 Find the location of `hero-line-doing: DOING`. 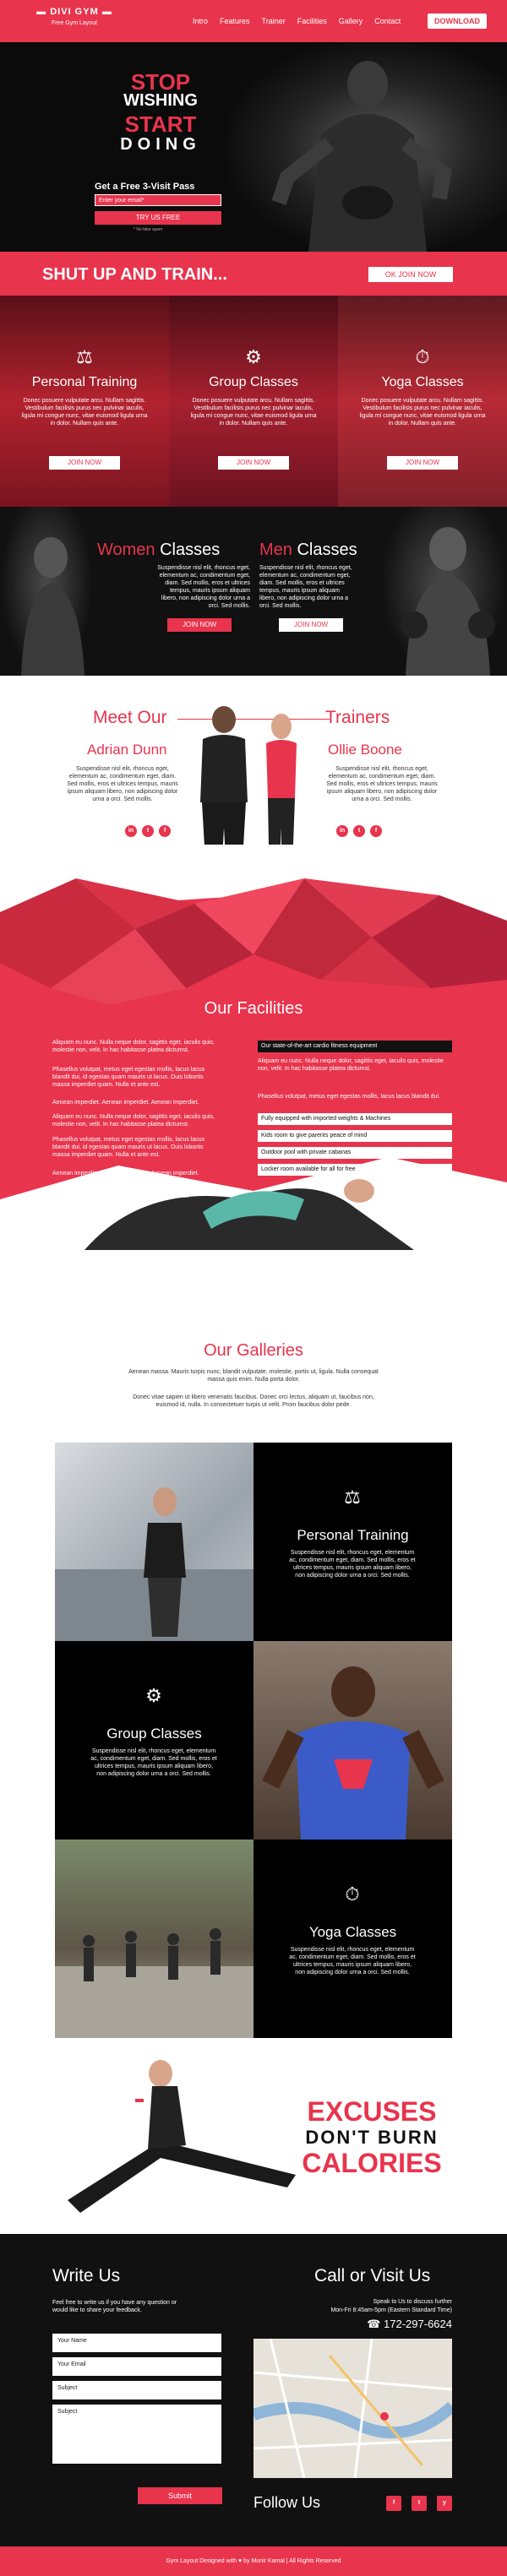

hero-line-doing: DOING is located at coordinates (160, 144).